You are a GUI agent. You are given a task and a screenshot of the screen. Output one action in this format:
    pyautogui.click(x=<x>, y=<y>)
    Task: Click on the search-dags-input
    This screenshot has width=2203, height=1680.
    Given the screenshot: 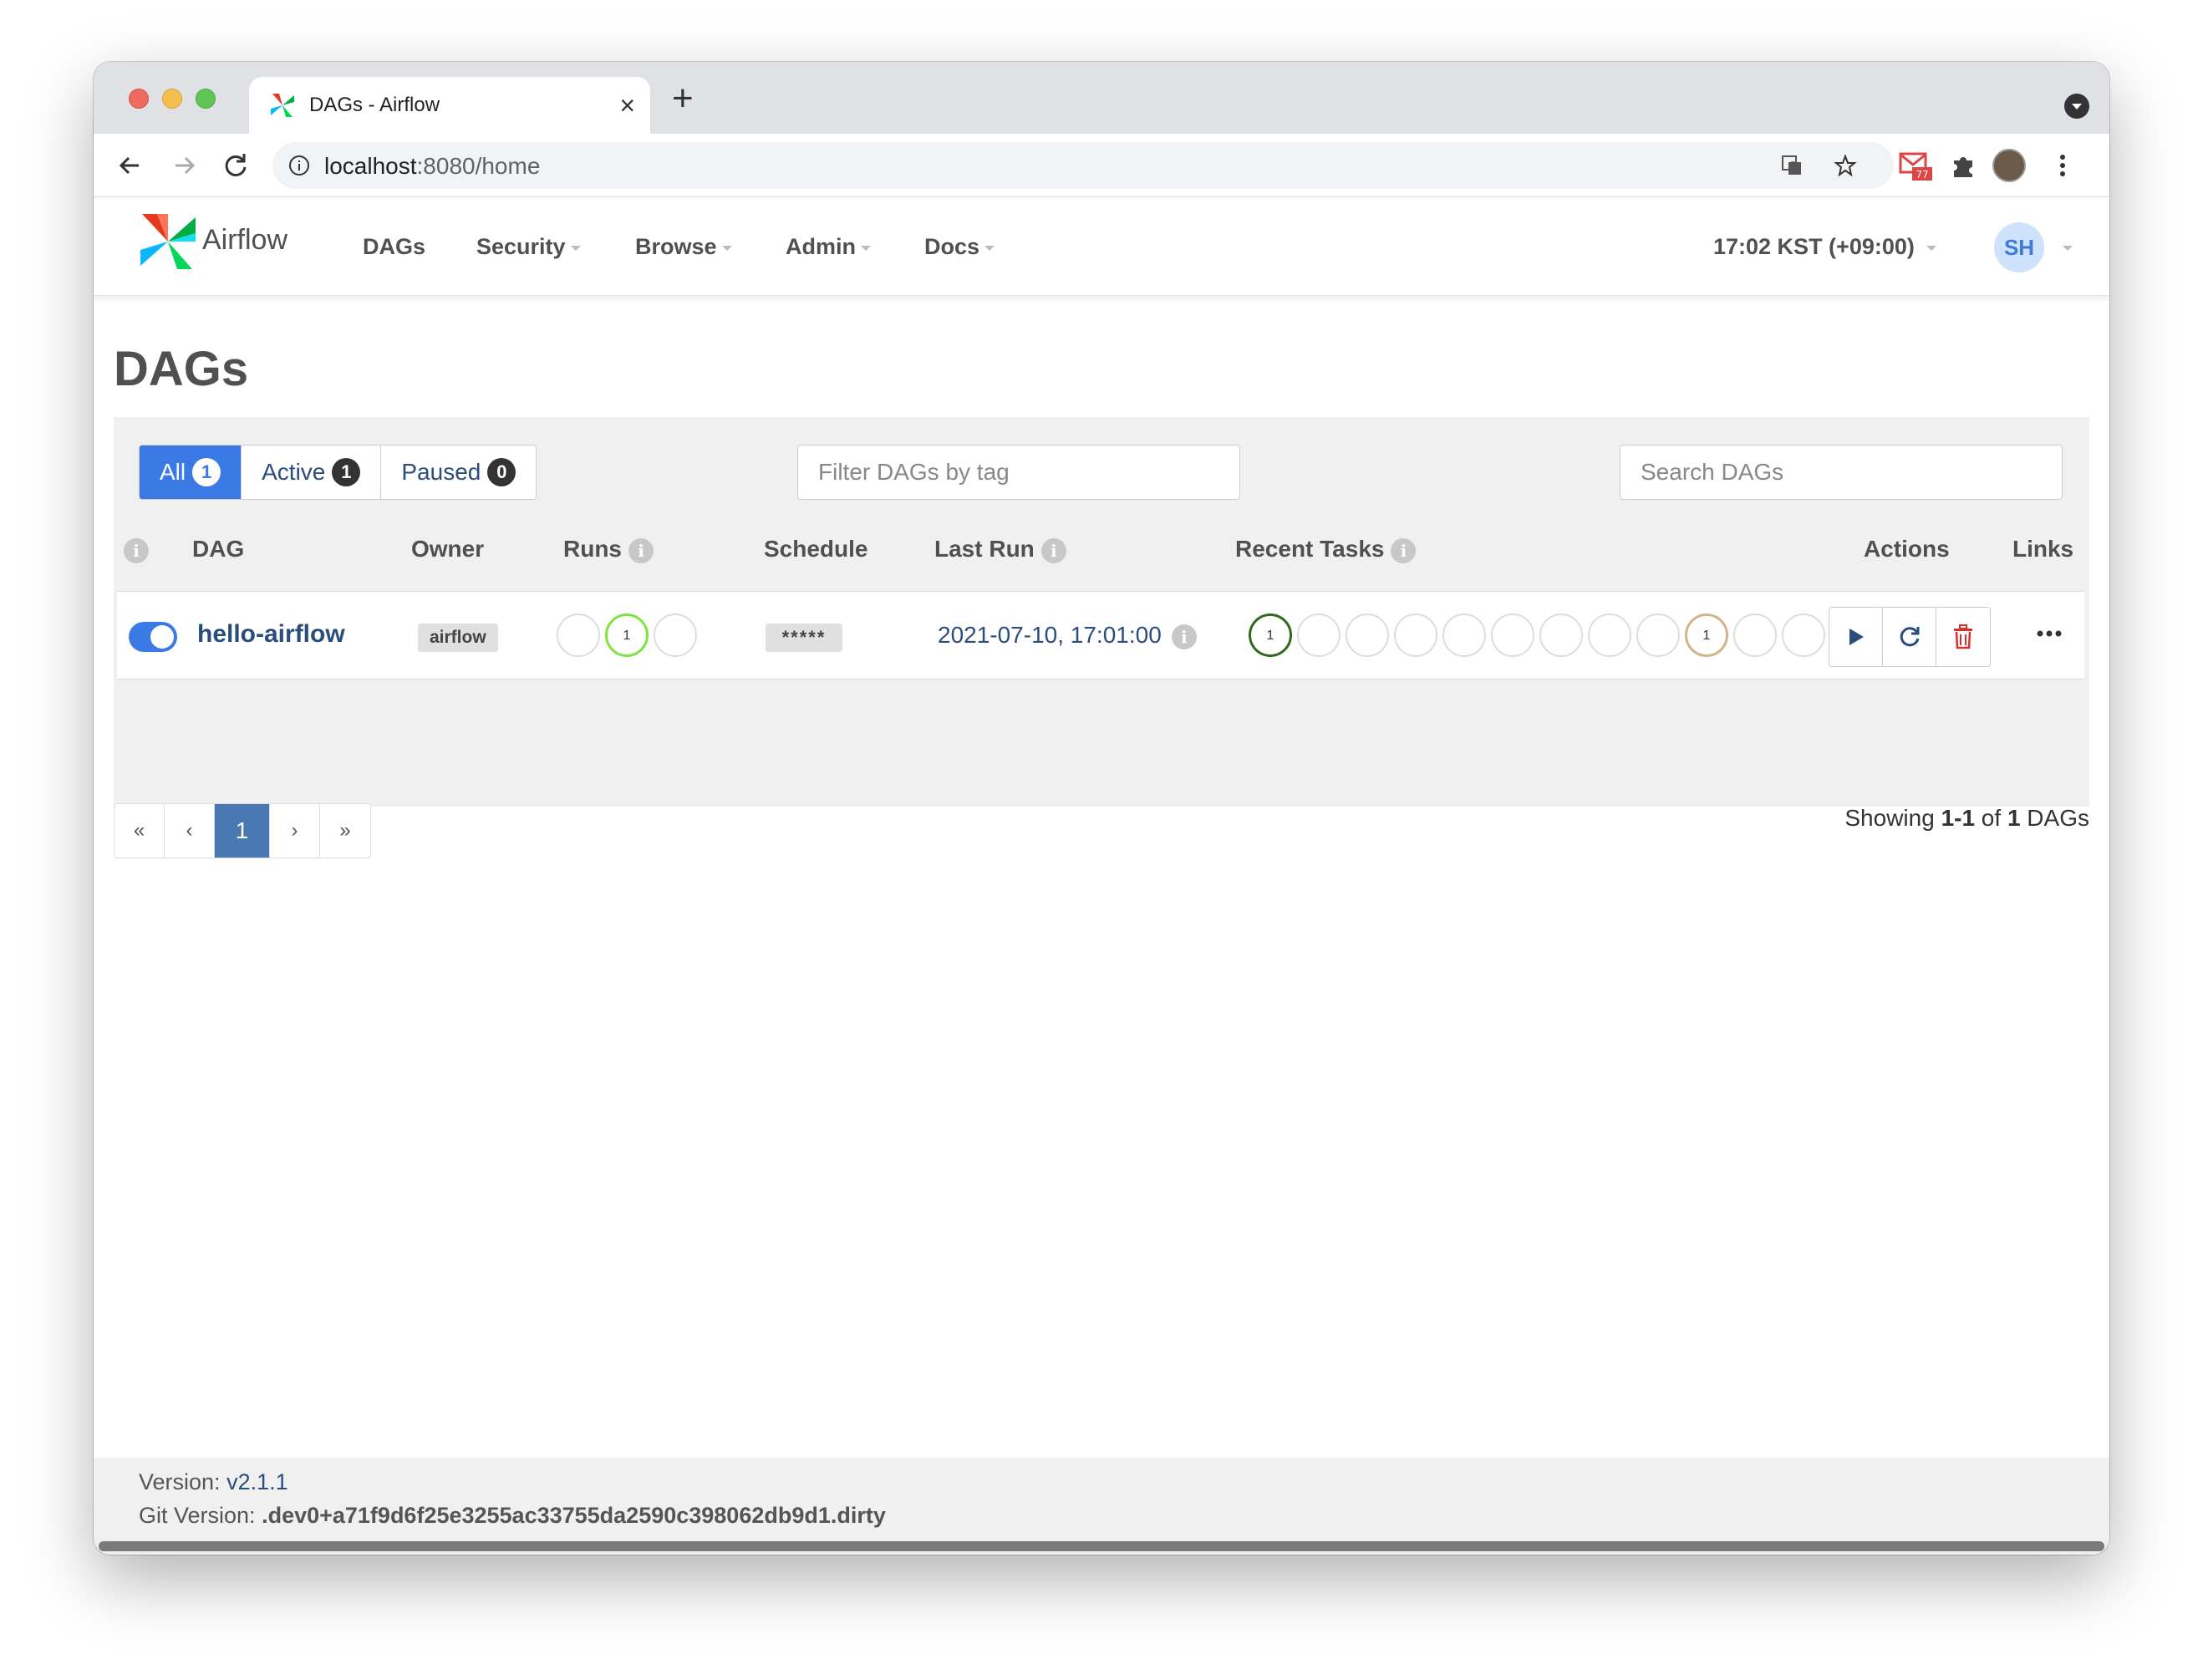 What is the action you would take?
    pyautogui.click(x=1841, y=472)
    